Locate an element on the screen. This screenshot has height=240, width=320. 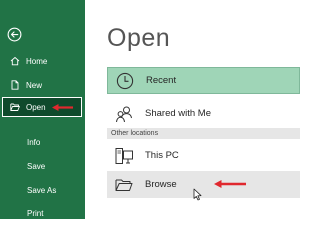
location-label: Recent is located at coordinates (161, 80).